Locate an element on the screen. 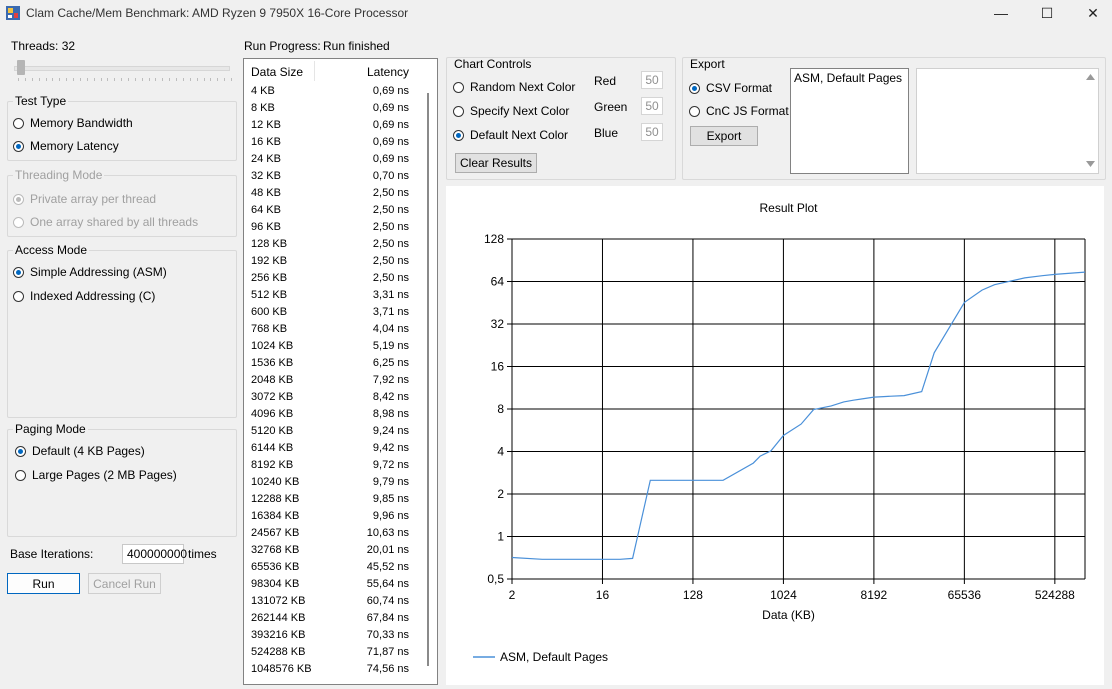  table-row: 8 KB 0,69 ns is located at coordinates (334, 109).